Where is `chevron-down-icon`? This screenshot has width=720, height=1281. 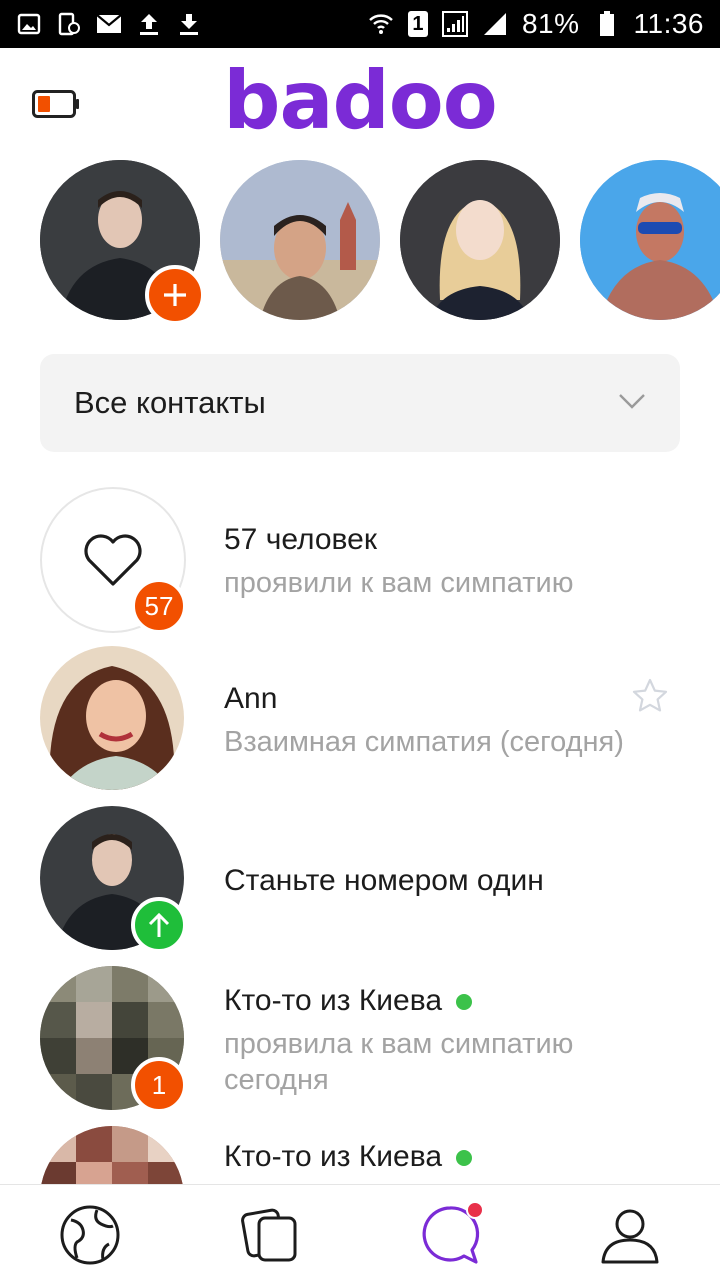 chevron-down-icon is located at coordinates (632, 403).